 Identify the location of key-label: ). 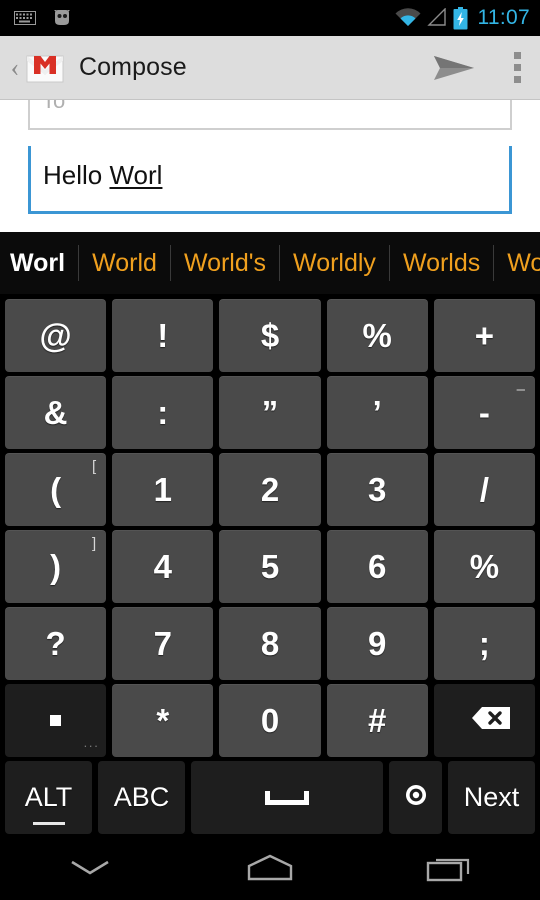
(56, 566).